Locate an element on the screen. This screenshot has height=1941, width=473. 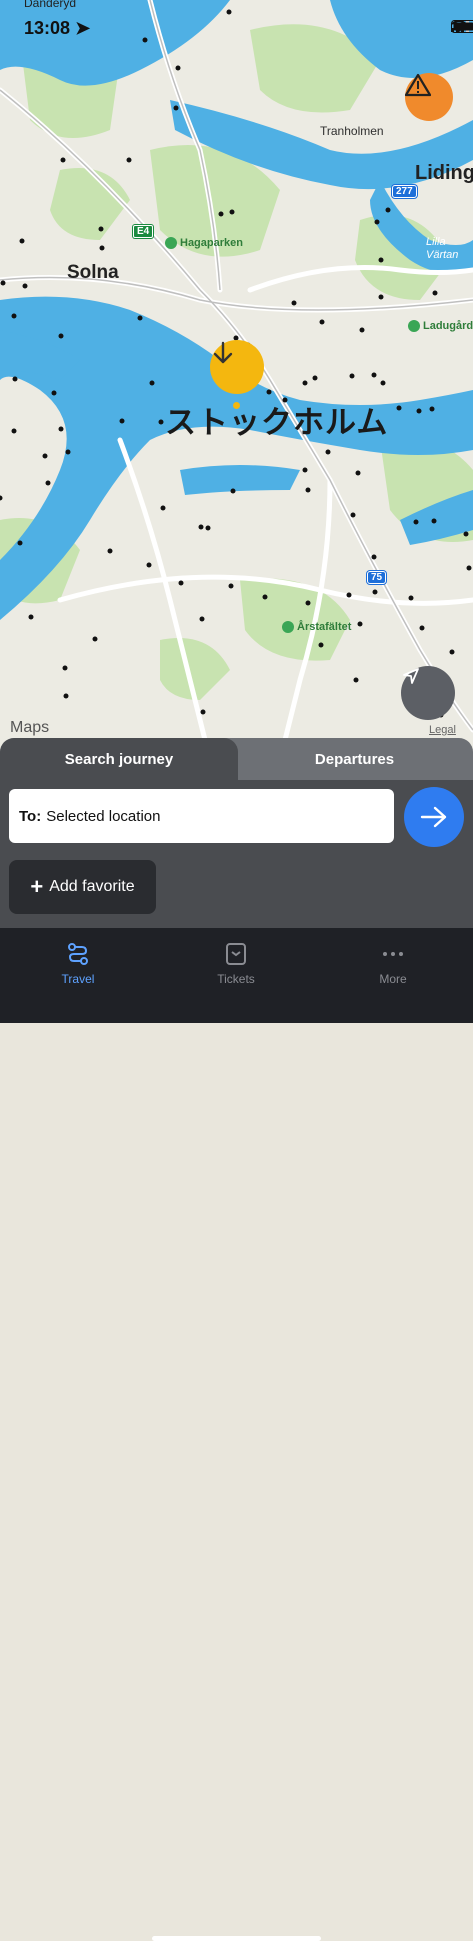
apple-maps-logo: Maps is located at coordinates (29, 728).